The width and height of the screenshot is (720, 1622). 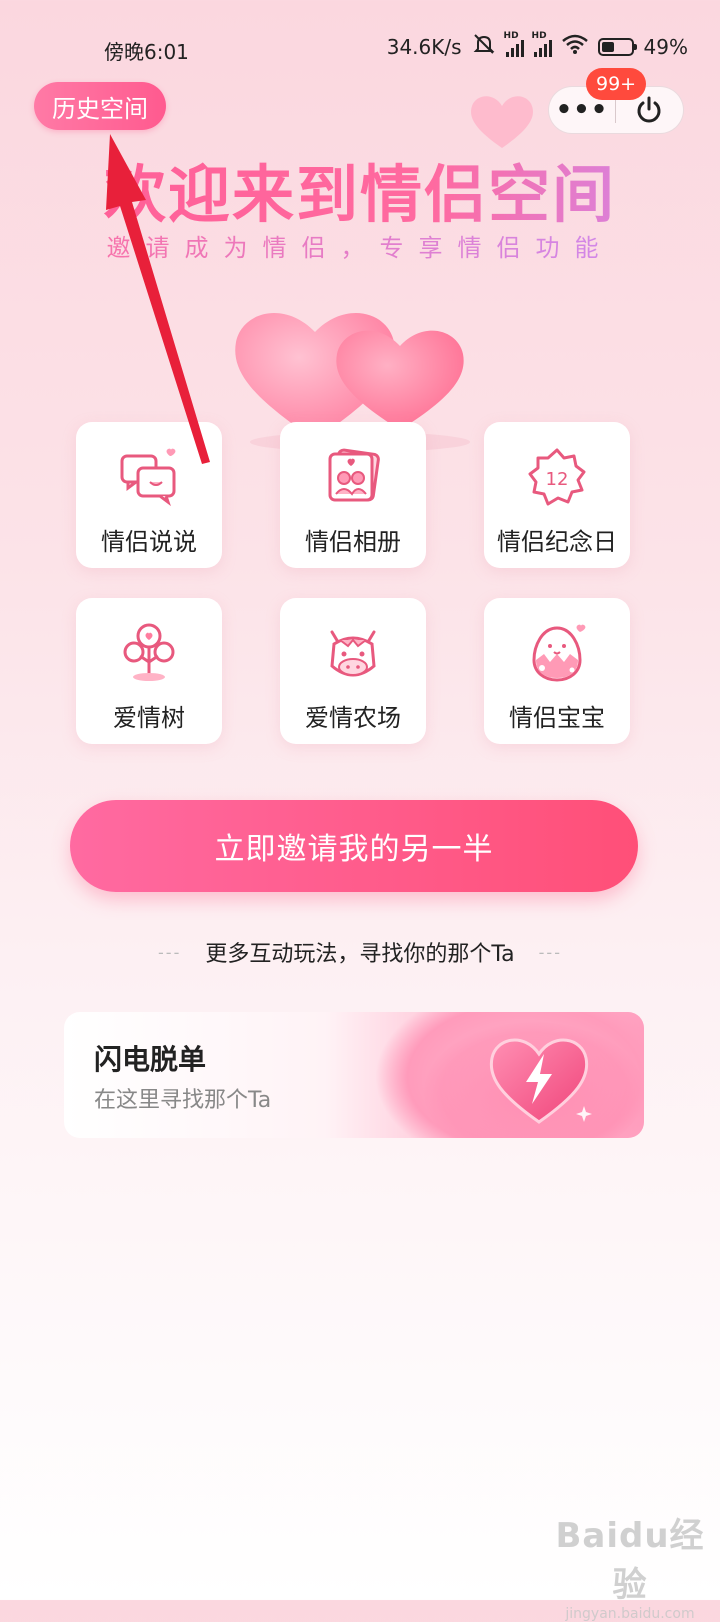 I want to click on feature-label: 情侣纪念日, so click(x=557, y=542).